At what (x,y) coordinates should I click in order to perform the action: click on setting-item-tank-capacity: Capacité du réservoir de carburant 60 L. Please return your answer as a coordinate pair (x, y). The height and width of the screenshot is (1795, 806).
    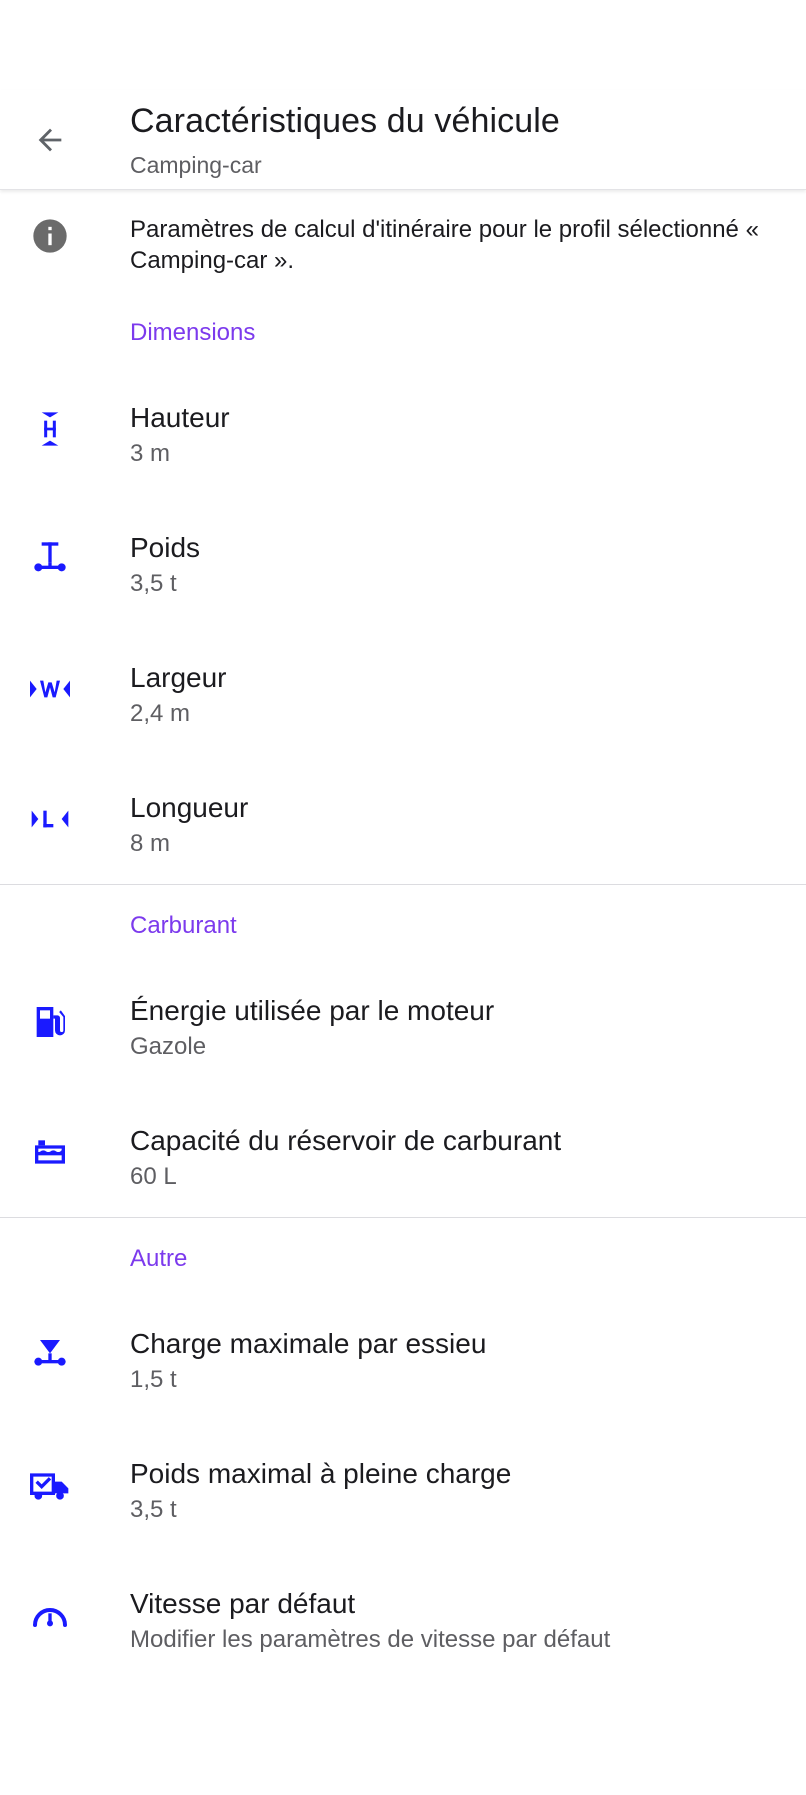
    Looking at the image, I should click on (403, 1152).